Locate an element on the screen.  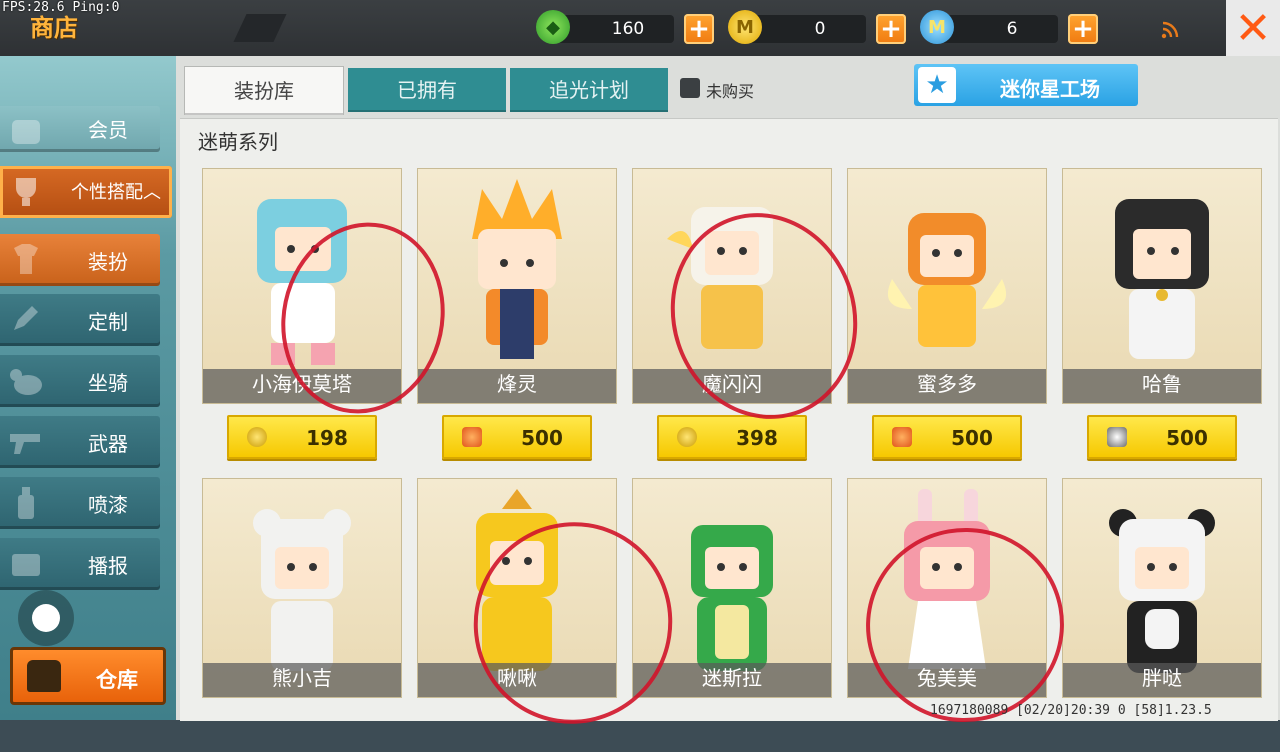
item-card: 烽灵 is located at coordinates (517, 286).